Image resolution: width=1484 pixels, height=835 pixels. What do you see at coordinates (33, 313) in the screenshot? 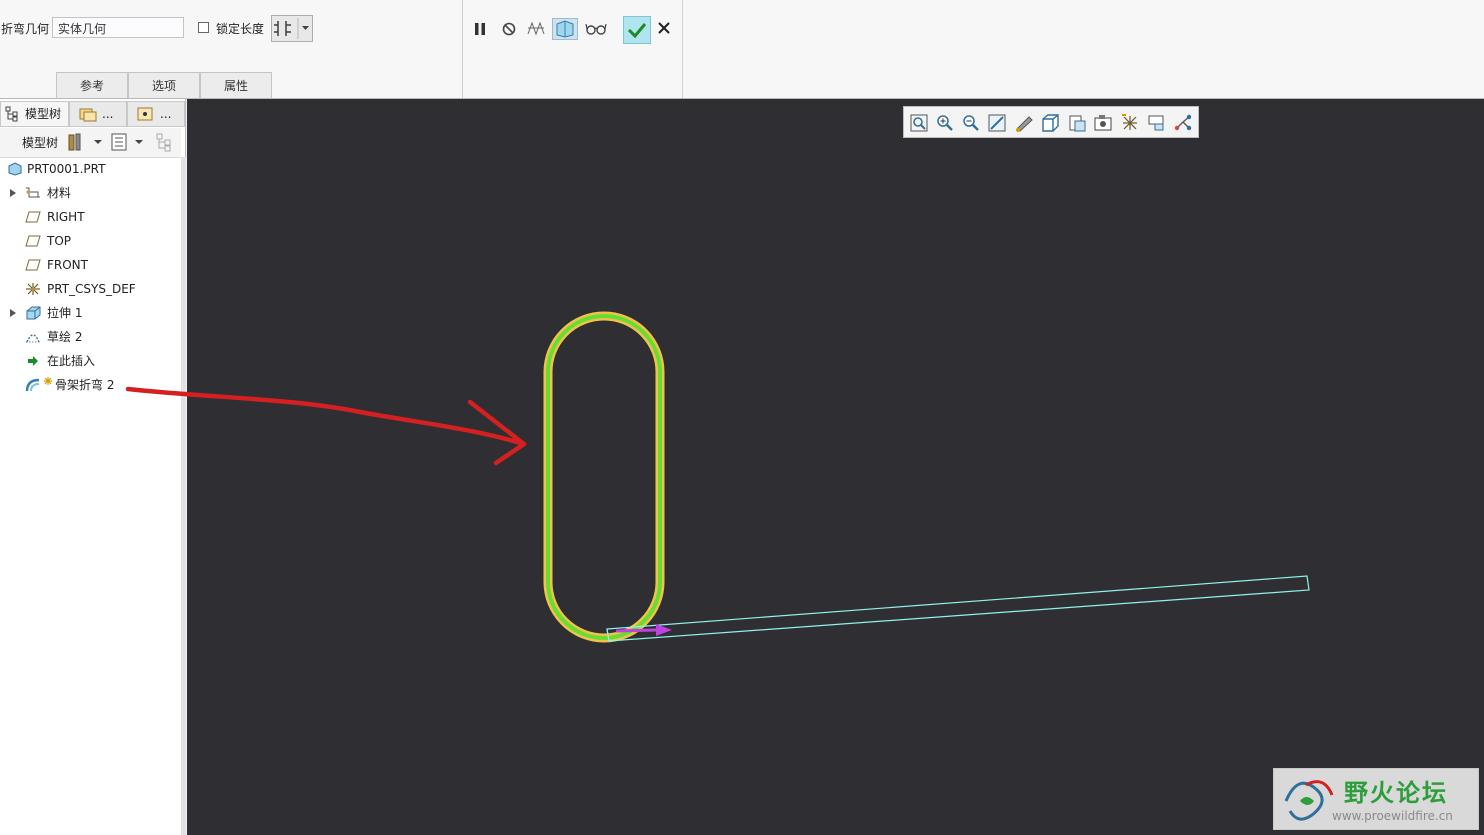
I see `extrude-icon` at bounding box center [33, 313].